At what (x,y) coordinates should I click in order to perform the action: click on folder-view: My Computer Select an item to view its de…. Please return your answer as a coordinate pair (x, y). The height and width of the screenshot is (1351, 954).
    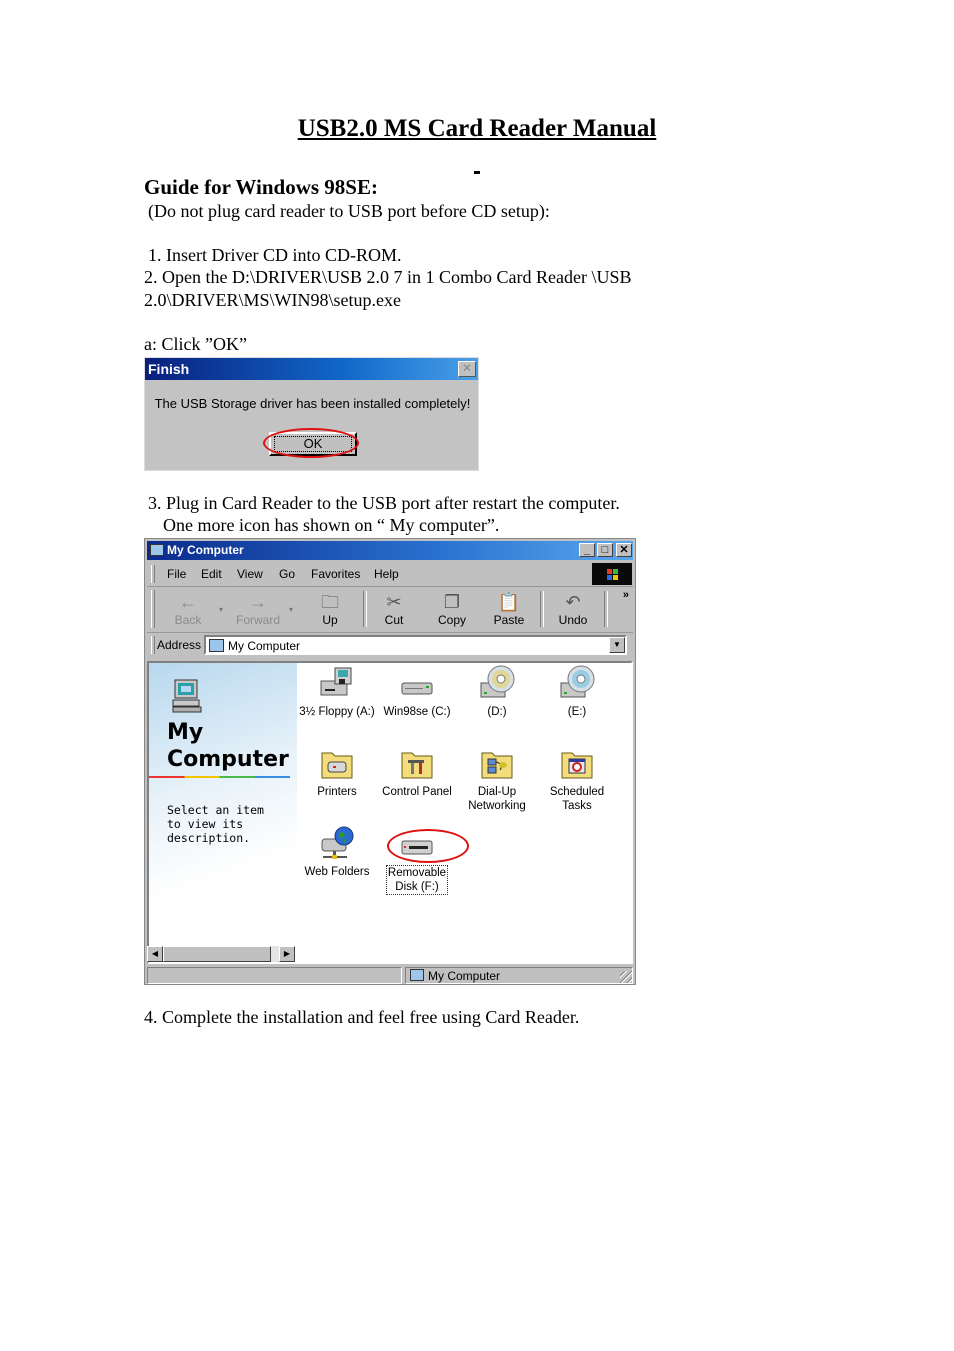
    Looking at the image, I should click on (390, 812).